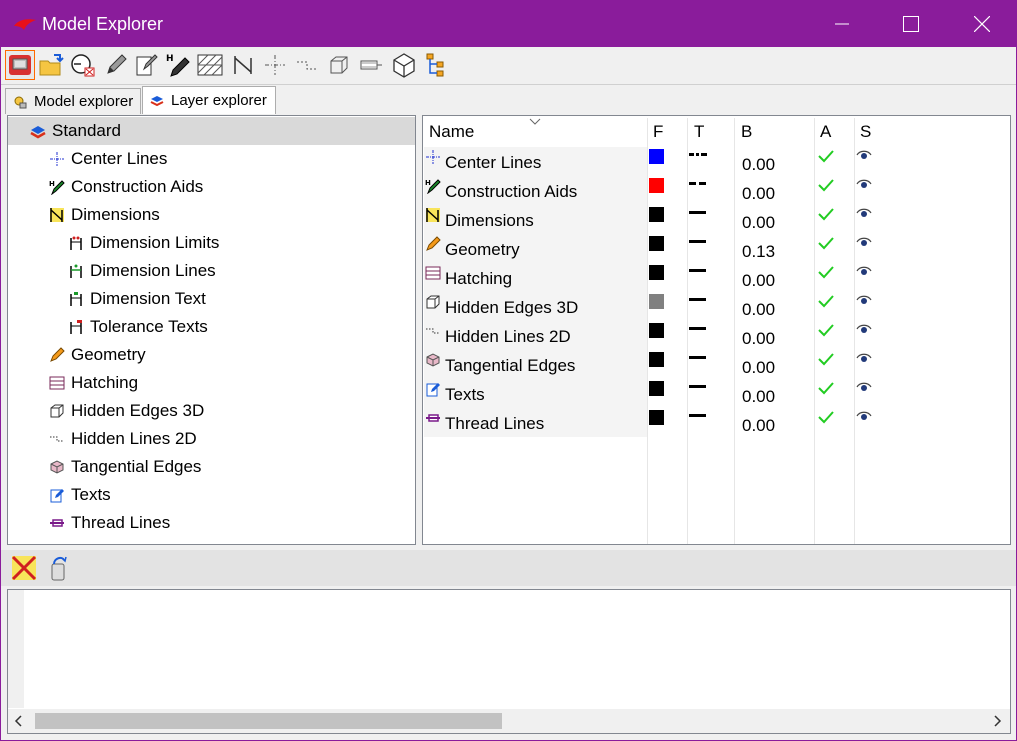 This screenshot has height=741, width=1017. What do you see at coordinates (508, 24) in the screenshot?
I see `title-bar: Model Explorer` at bounding box center [508, 24].